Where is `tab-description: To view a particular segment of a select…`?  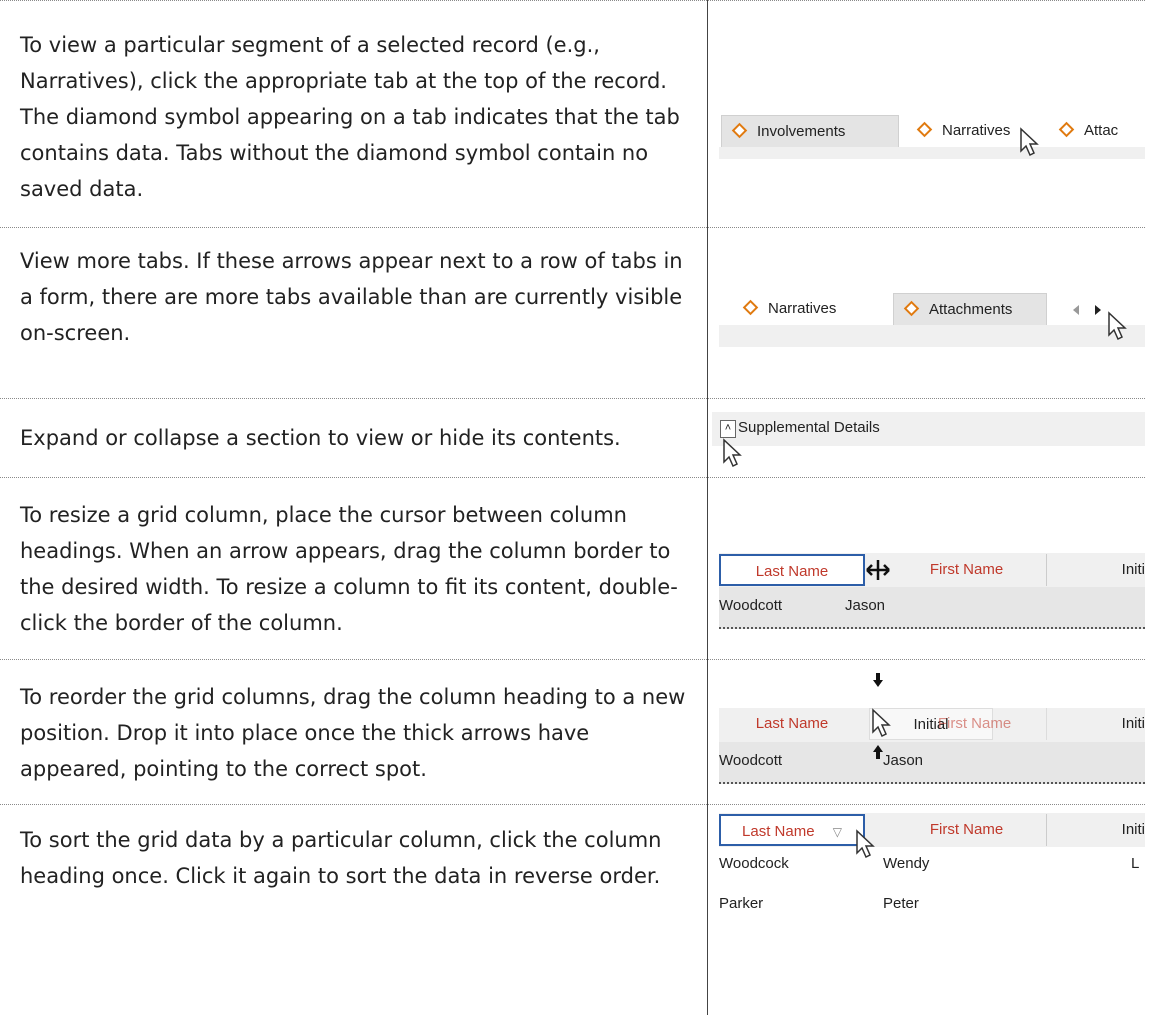 tab-description: To view a particular segment of a select… is located at coordinates (350, 117).